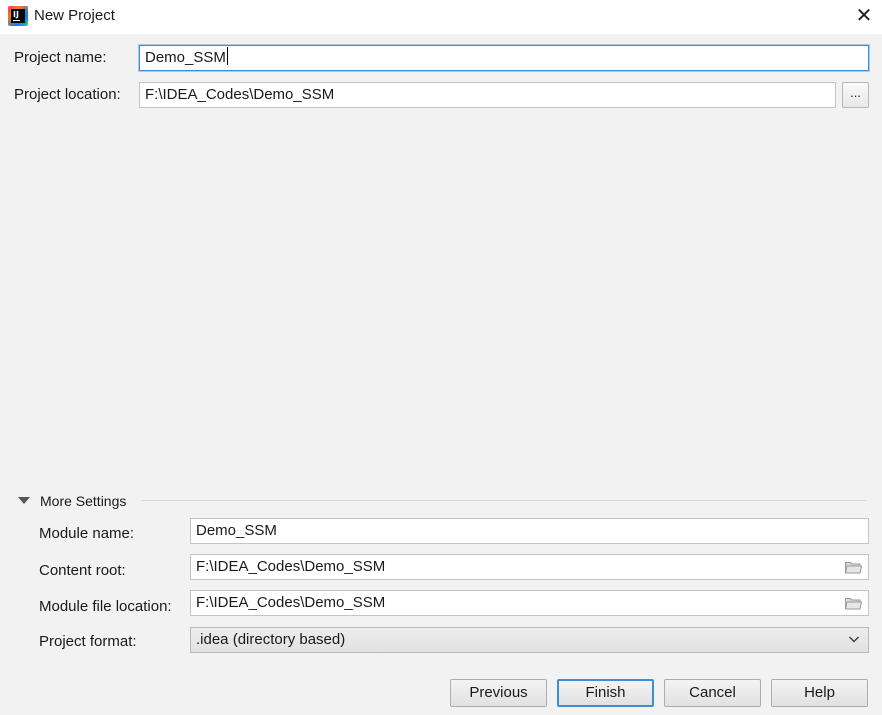 The height and width of the screenshot is (715, 882). I want to click on content-root-input: F:\IDEA_Codes\Demo_SSM, so click(529, 567).